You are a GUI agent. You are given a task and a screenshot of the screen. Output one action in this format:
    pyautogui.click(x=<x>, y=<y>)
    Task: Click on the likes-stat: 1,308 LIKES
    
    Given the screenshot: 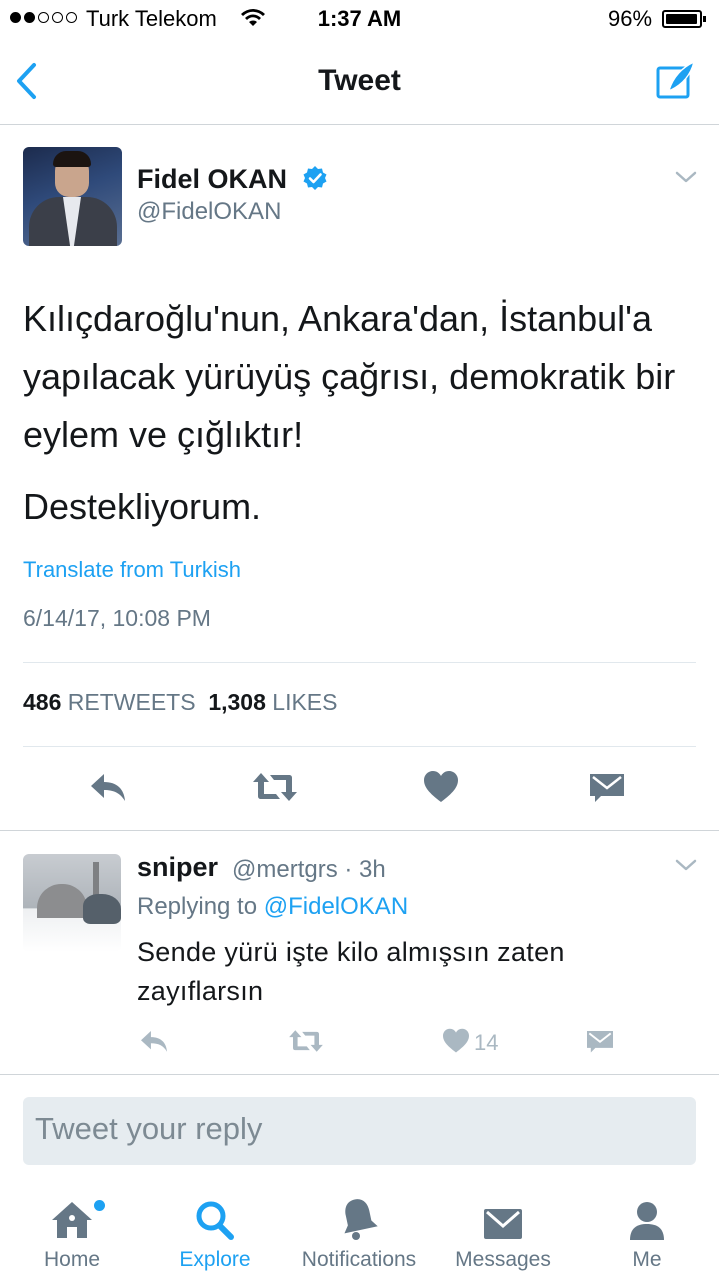 What is the action you would take?
    pyautogui.click(x=272, y=702)
    